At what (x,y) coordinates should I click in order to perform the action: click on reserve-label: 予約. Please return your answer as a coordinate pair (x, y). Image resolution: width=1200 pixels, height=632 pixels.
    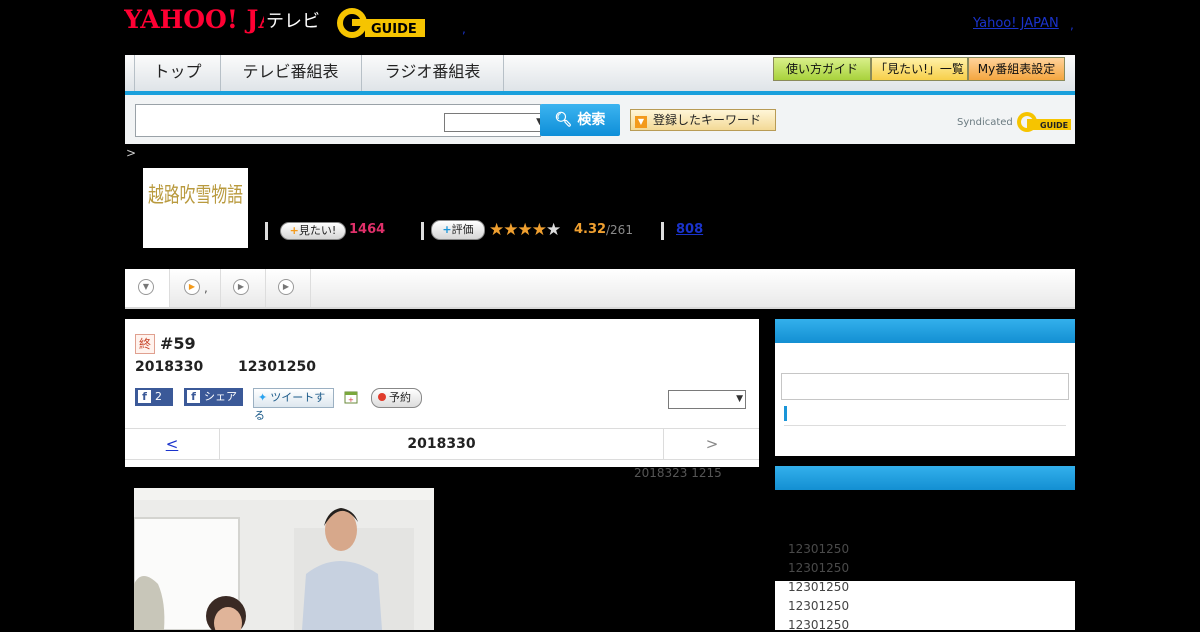
    Looking at the image, I should click on (400, 397).